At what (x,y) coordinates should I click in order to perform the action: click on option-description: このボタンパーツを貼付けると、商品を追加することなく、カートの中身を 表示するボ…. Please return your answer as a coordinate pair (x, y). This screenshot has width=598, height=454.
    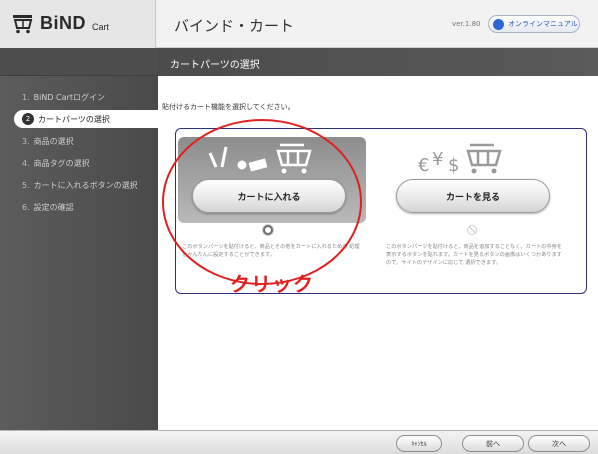
    Looking at the image, I should click on (474, 255).